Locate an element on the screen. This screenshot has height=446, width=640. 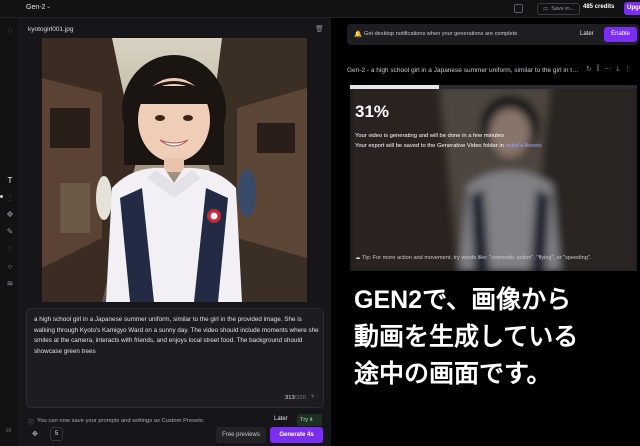
char-count-value: 313 is located at coordinates (290, 398).